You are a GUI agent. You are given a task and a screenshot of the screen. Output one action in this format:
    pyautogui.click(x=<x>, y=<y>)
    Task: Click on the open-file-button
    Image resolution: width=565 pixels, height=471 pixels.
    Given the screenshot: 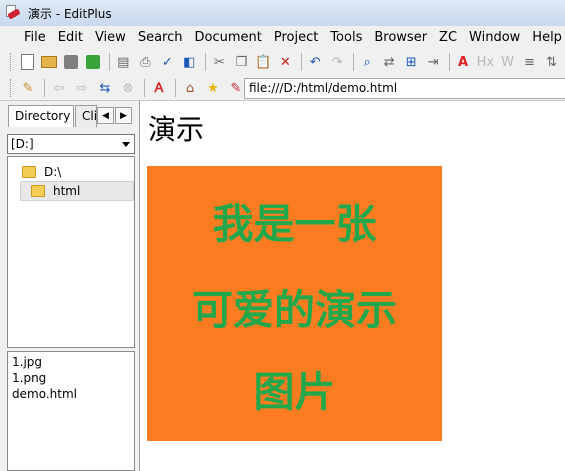 What is the action you would take?
    pyautogui.click(x=49, y=62)
    